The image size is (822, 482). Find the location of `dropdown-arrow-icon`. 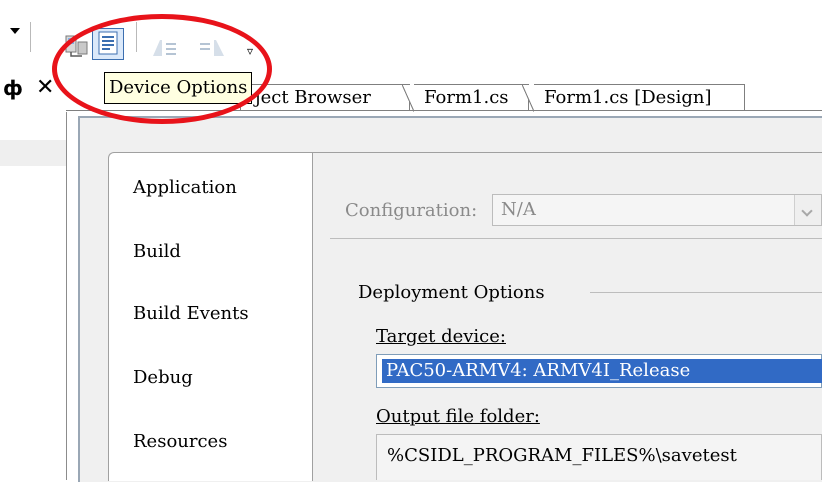

dropdown-arrow-icon is located at coordinates (15, 31).